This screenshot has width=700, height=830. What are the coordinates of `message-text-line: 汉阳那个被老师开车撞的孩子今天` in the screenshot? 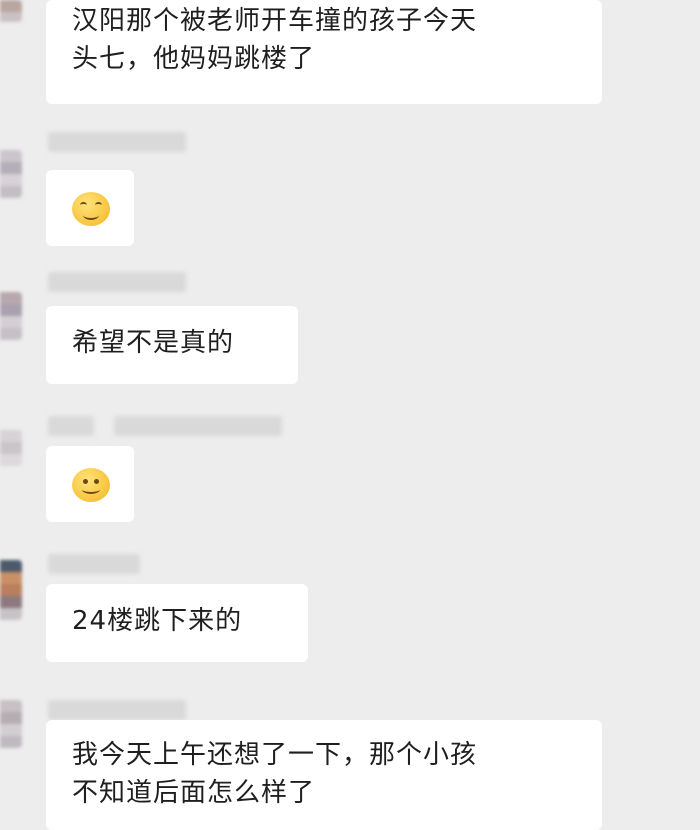 It's located at (275, 21).